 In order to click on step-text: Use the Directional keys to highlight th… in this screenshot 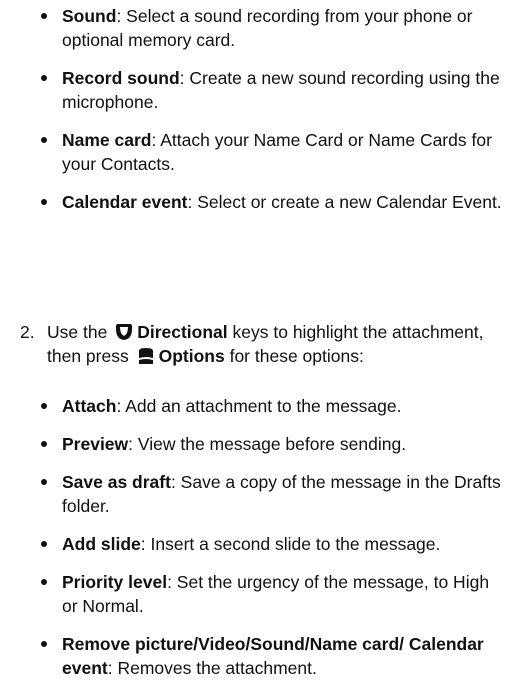, I will do `click(276, 344)`.